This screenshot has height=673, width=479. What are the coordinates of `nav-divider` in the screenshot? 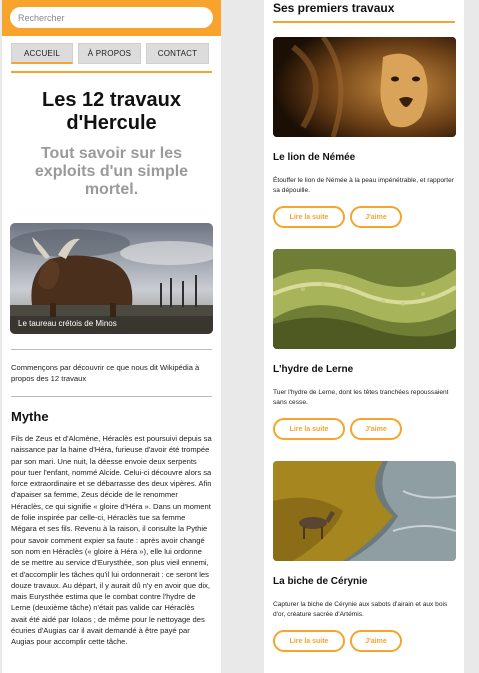 It's located at (111, 72).